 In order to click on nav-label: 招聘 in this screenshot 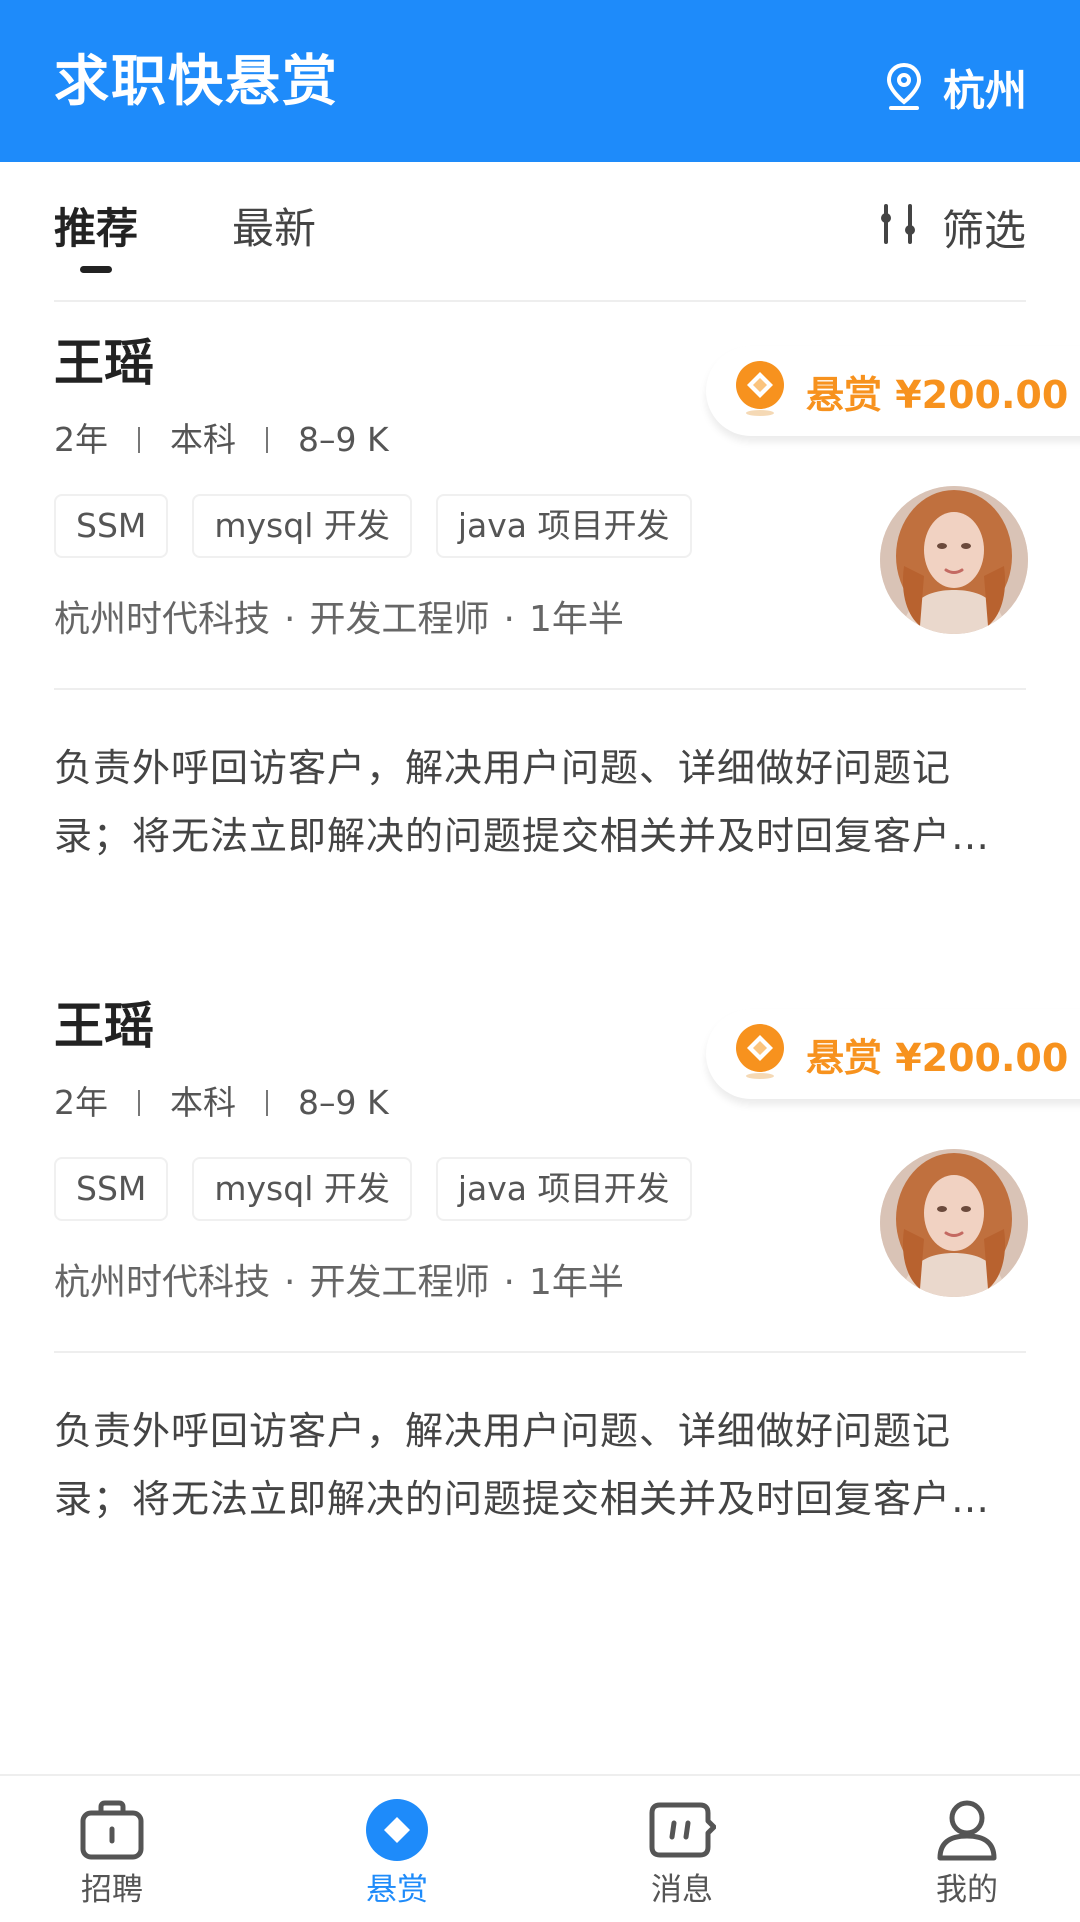, I will do `click(112, 1890)`.